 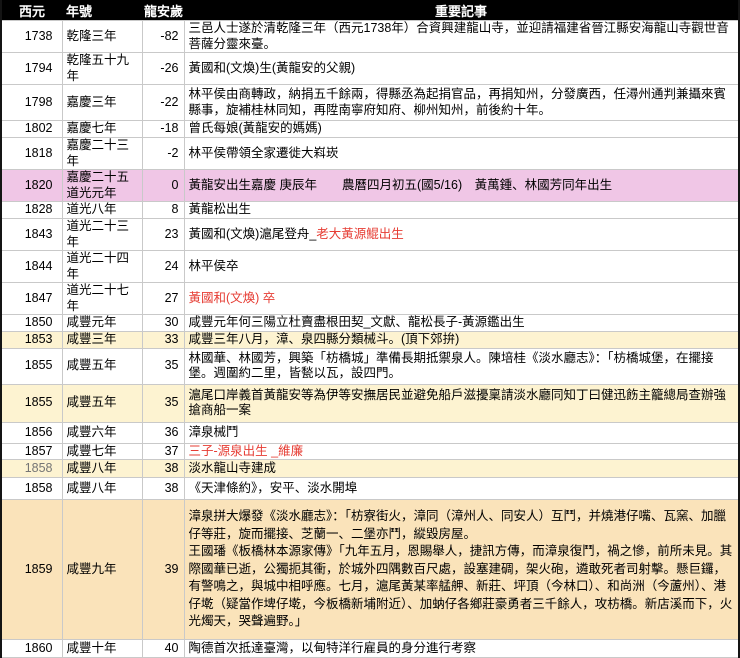 I want to click on era-cell: 嘉慶七年, so click(x=102, y=129).